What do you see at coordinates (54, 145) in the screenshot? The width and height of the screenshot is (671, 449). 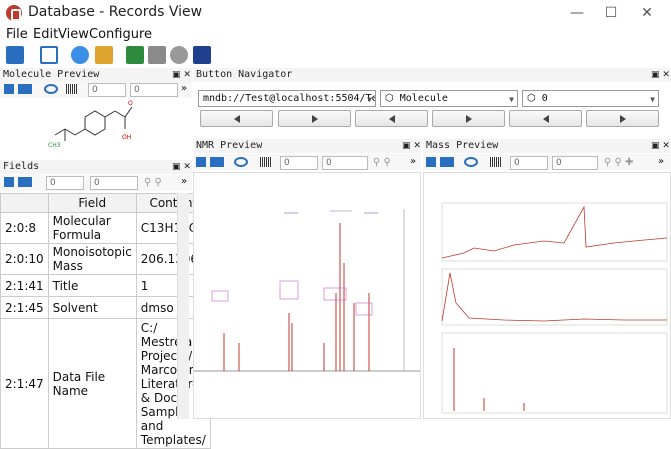 I see `svg-text: CH3` at bounding box center [54, 145].